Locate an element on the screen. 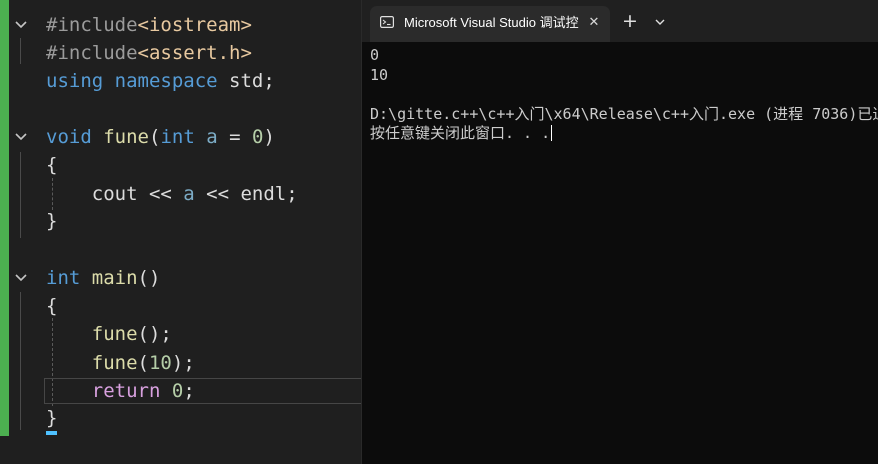  code-line: #include<assert.h> is located at coordinates (149, 53).